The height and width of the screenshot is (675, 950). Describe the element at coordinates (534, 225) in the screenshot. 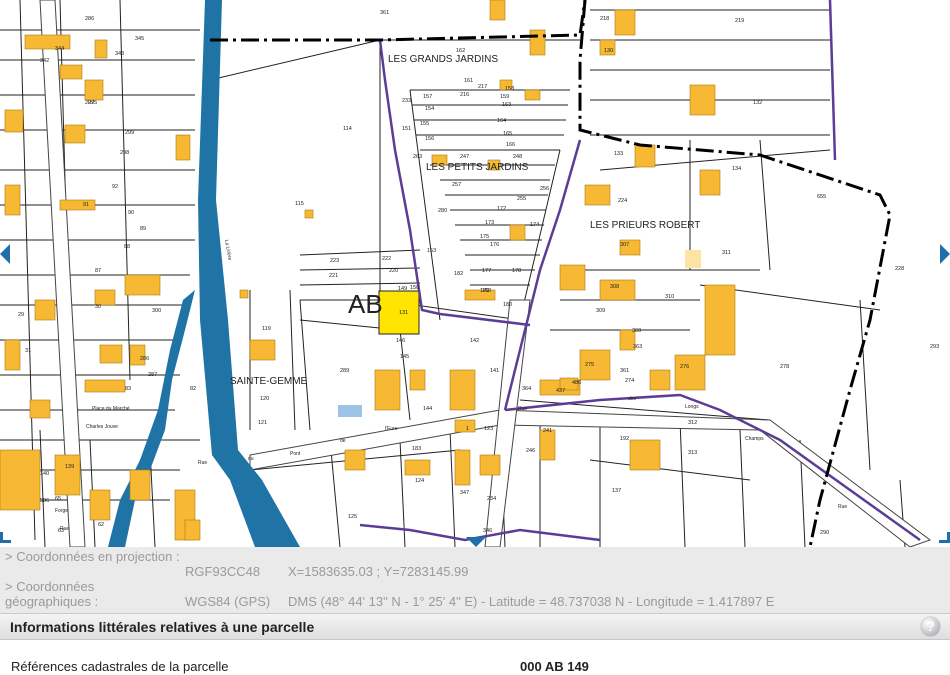

I see `parcel-number: 174` at that location.